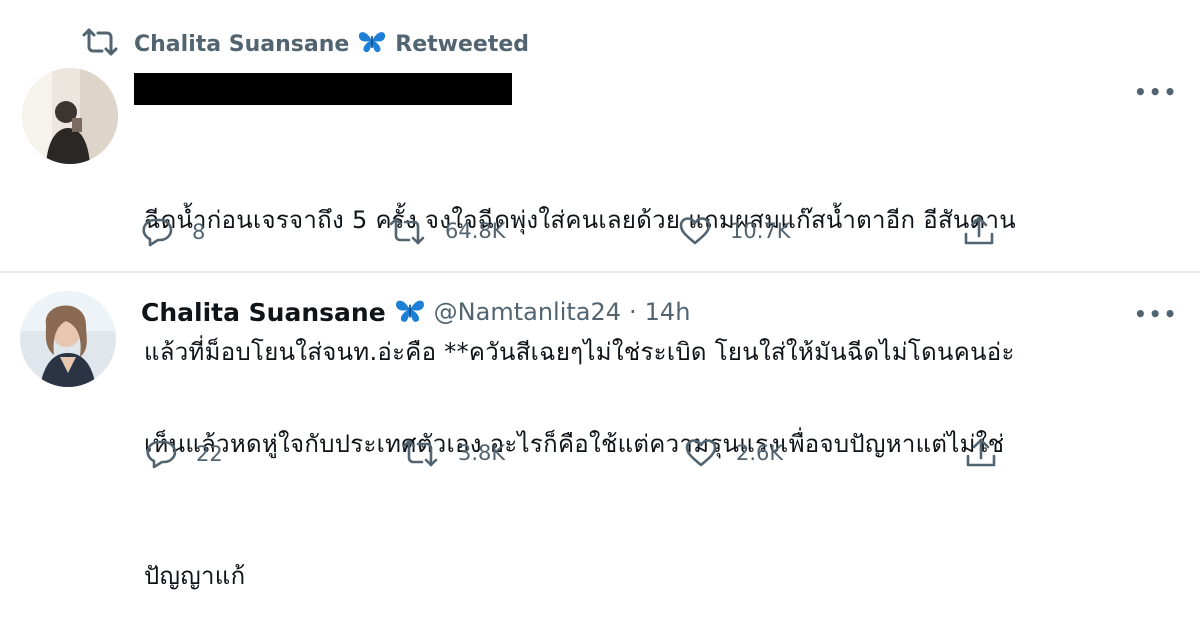 Image resolution: width=1200 pixels, height=642 pixels. What do you see at coordinates (263, 312) in the screenshot?
I see `author-name: Chalita Suansane` at bounding box center [263, 312].